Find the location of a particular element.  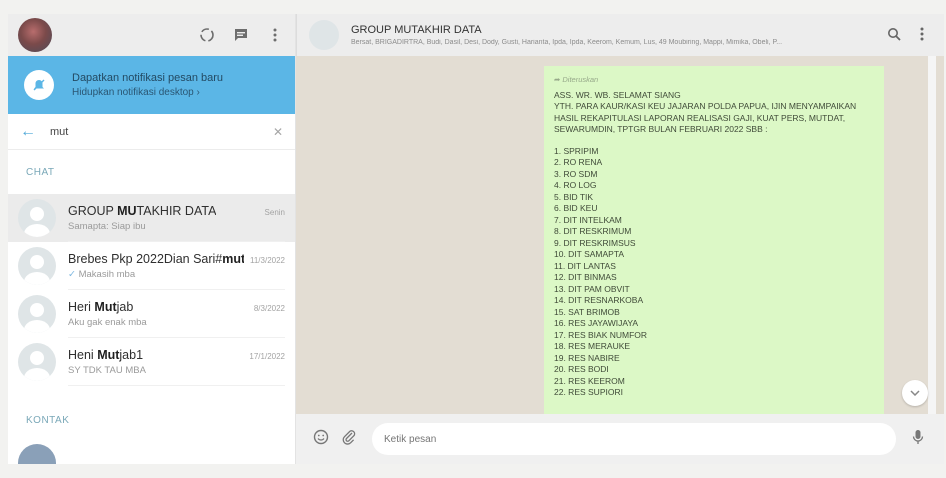

notification-link: Hidupkan notifikasi desktop › is located at coordinates (147, 92).